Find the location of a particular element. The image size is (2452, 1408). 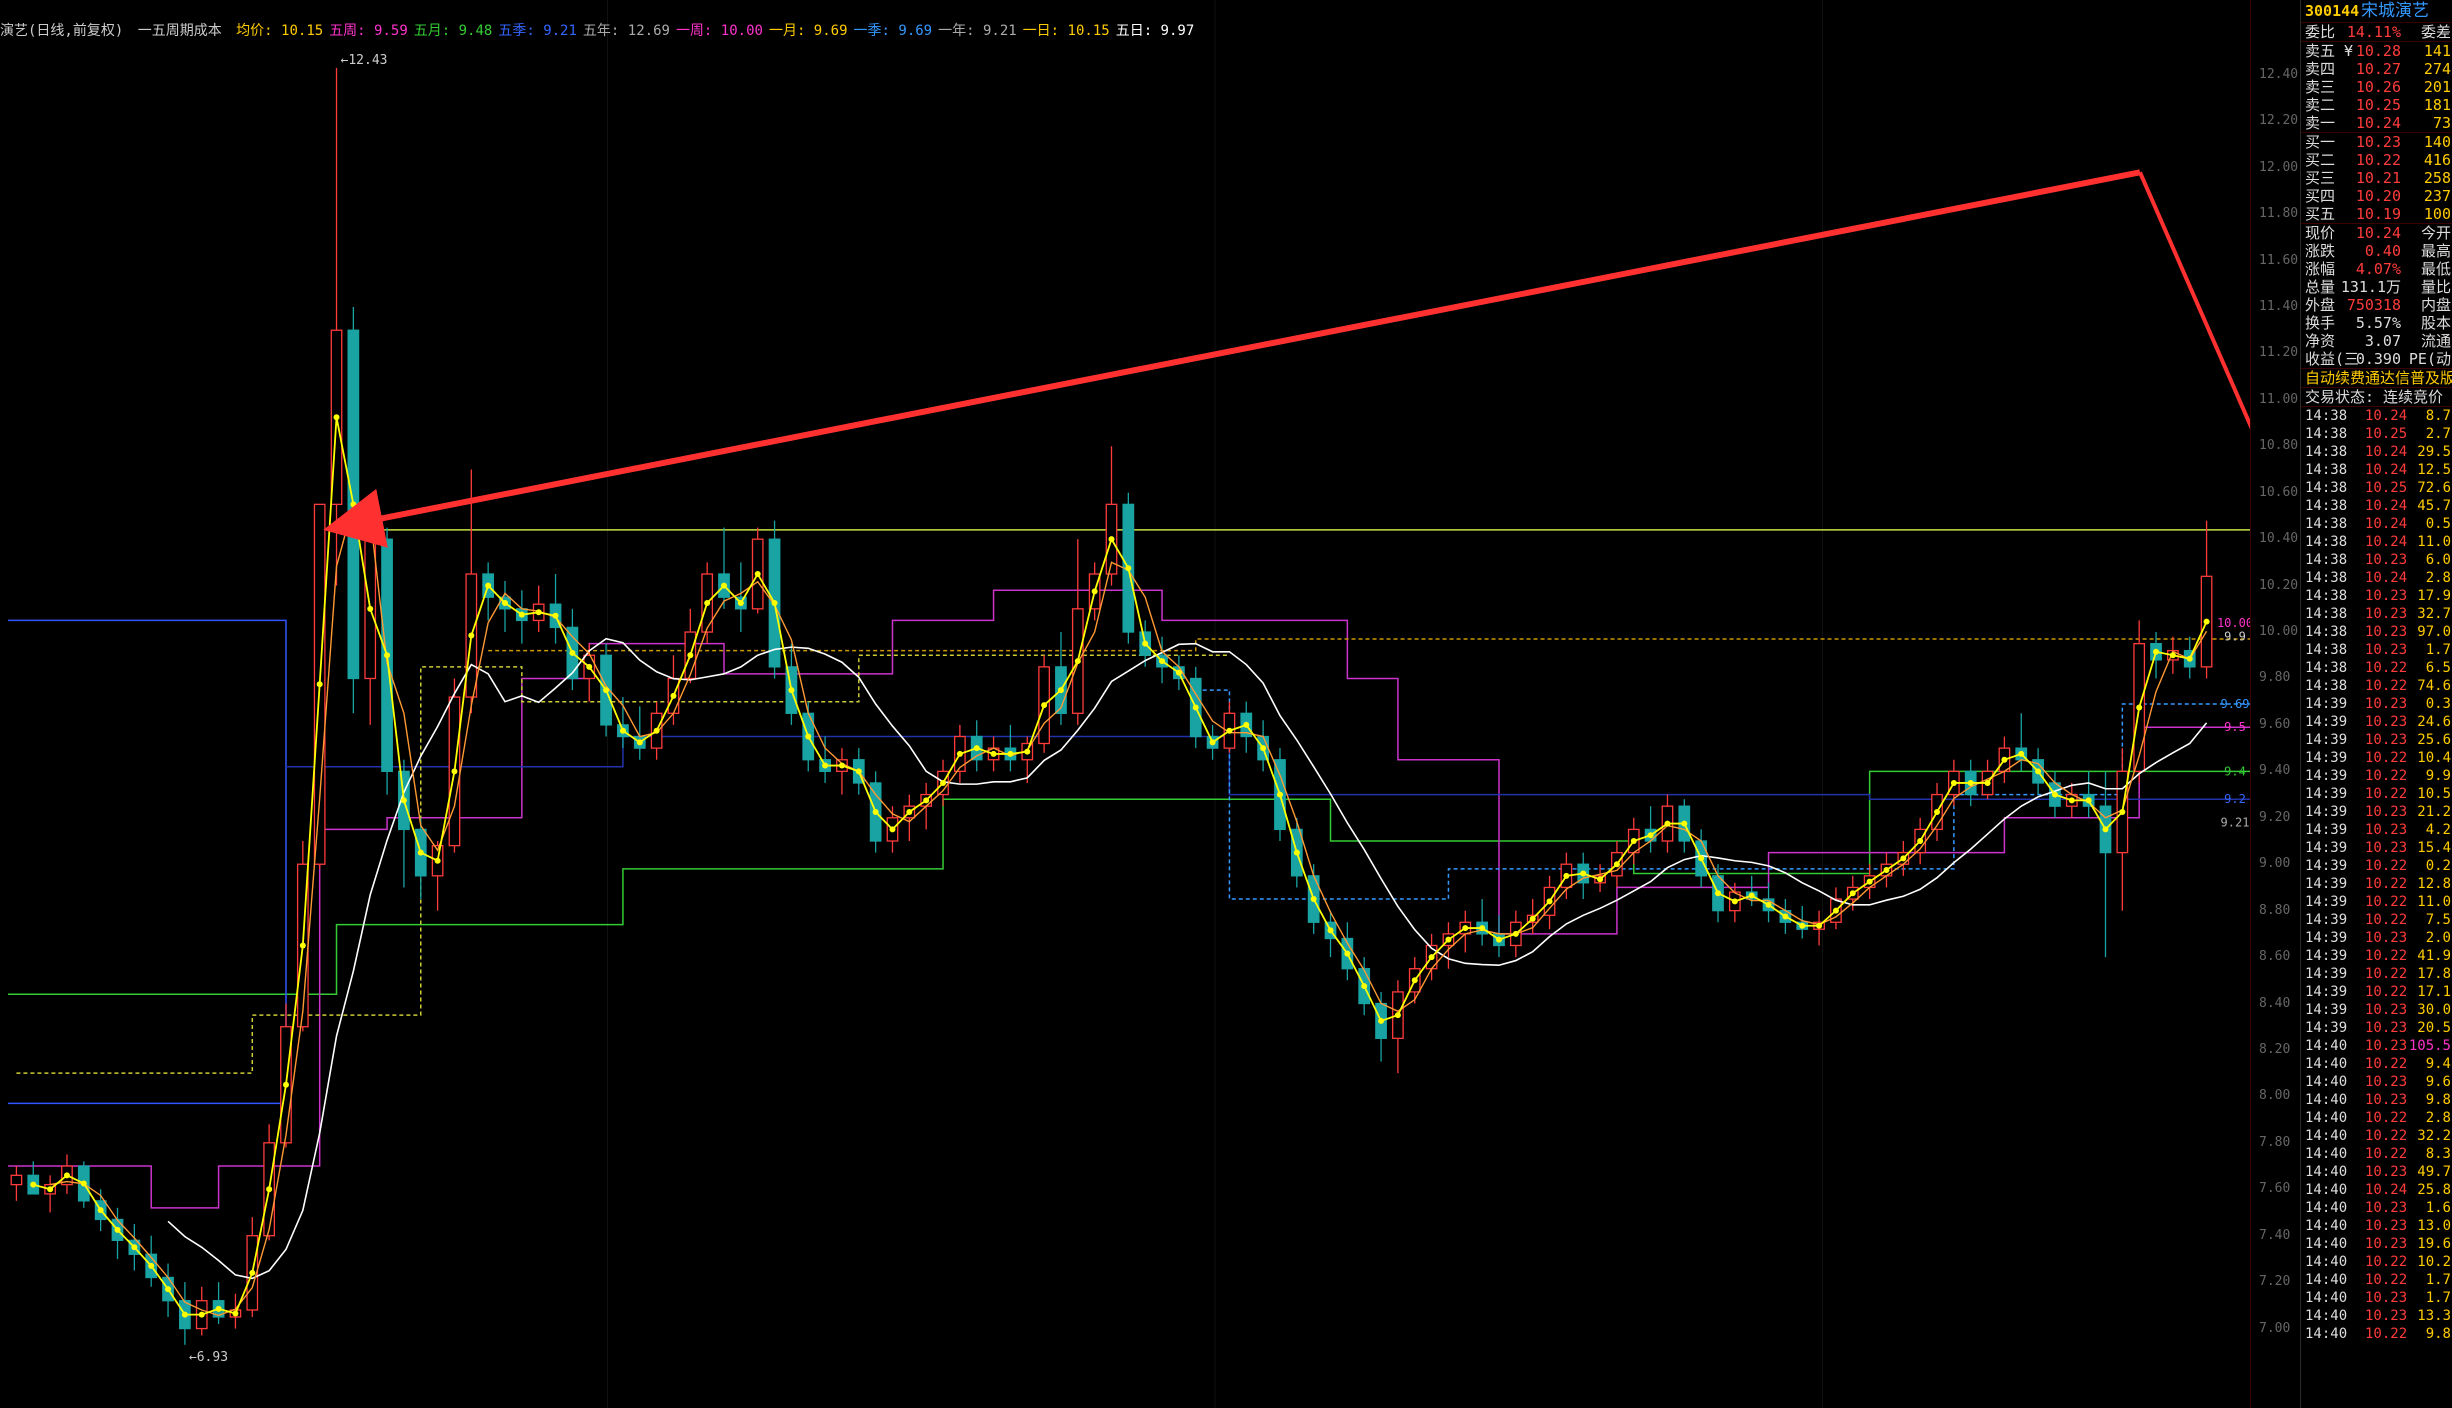

y-tick-label: 8.20 is located at coordinates (2275, 1049).